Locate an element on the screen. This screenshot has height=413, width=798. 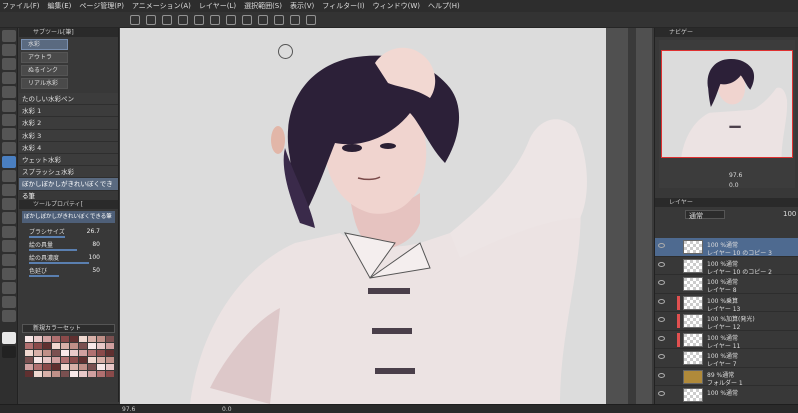
subtool-tab-watercolor: 水彩 is located at coordinates (44, 44).